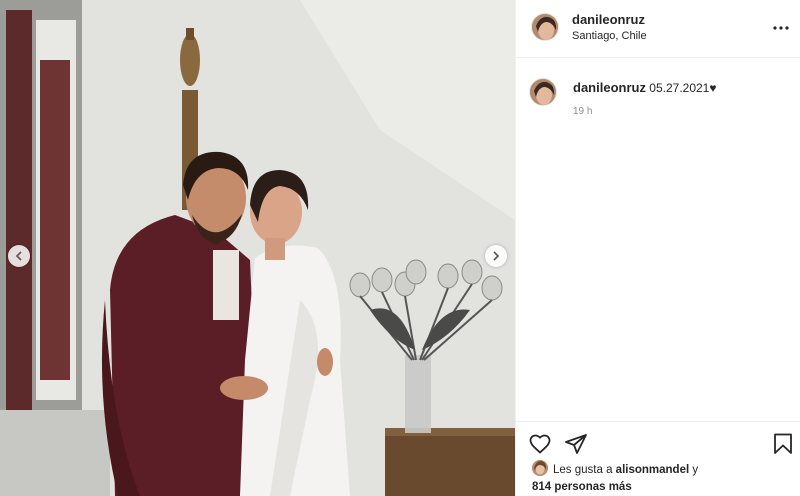 This screenshot has height=496, width=800. Describe the element at coordinates (653, 470) in the screenshot. I see `liker-username: alisonmandel` at that location.